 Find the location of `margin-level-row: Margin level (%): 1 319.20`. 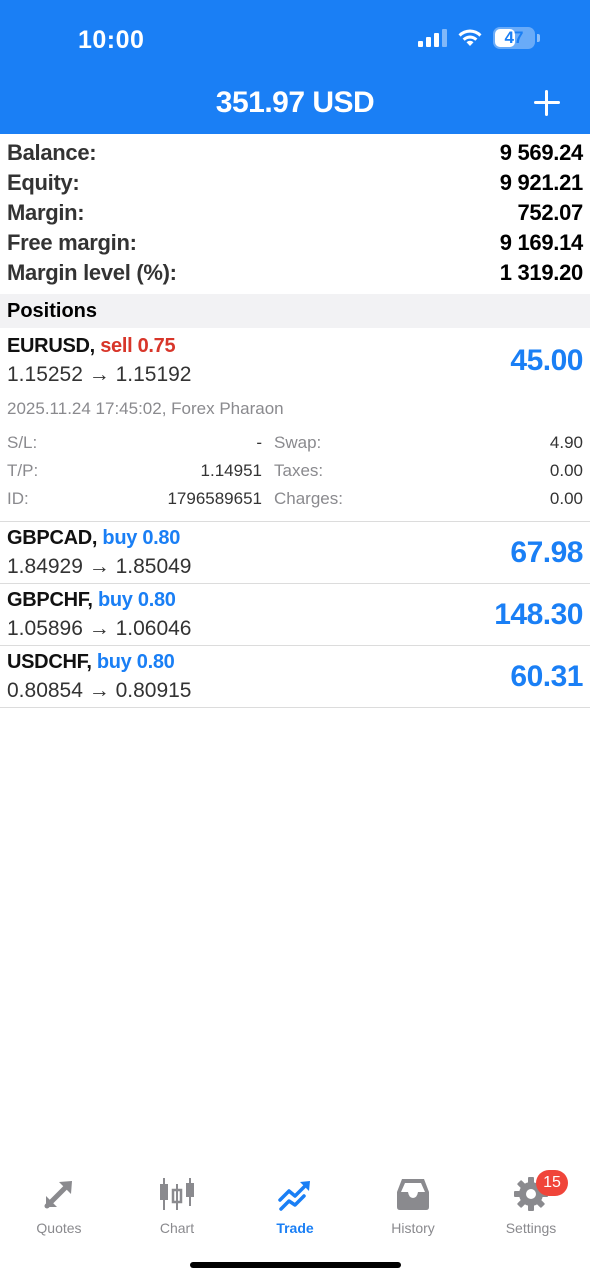

margin-level-row: Margin level (%): 1 319.20 is located at coordinates (295, 273).